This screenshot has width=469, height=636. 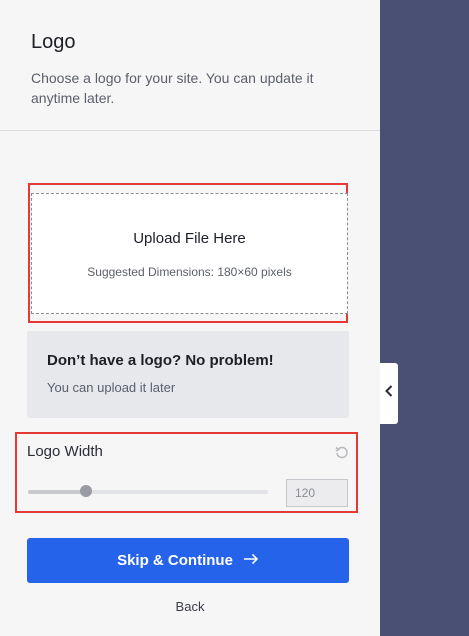 What do you see at coordinates (251, 560) in the screenshot?
I see `arrow-right-icon` at bounding box center [251, 560].